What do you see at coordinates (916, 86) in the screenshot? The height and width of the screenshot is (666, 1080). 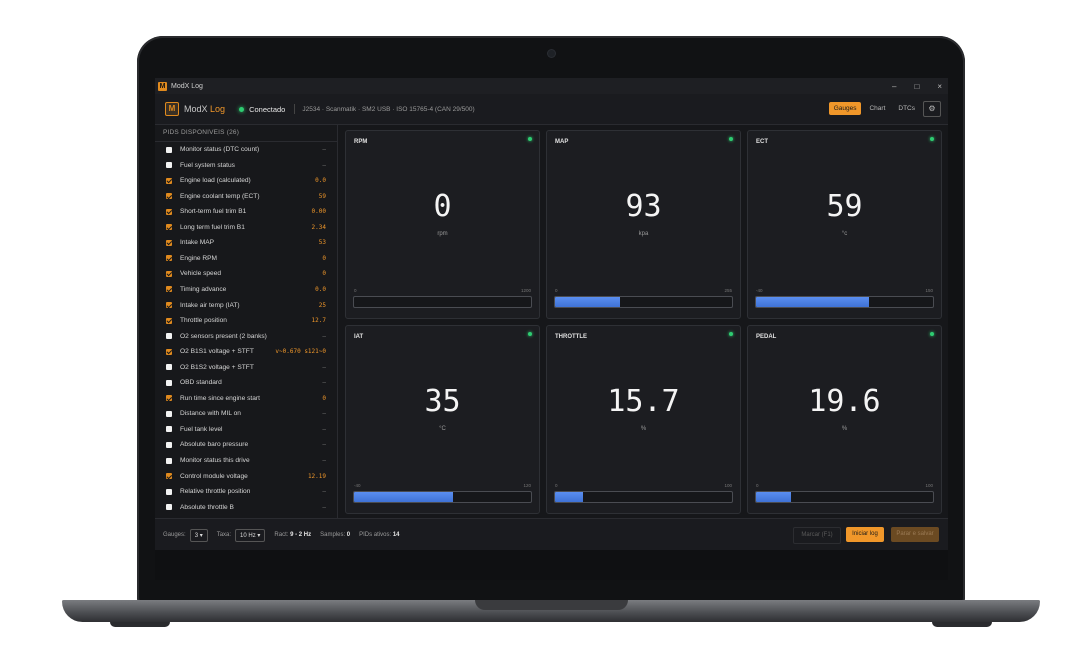 I see `maximize-button: □` at bounding box center [916, 86].